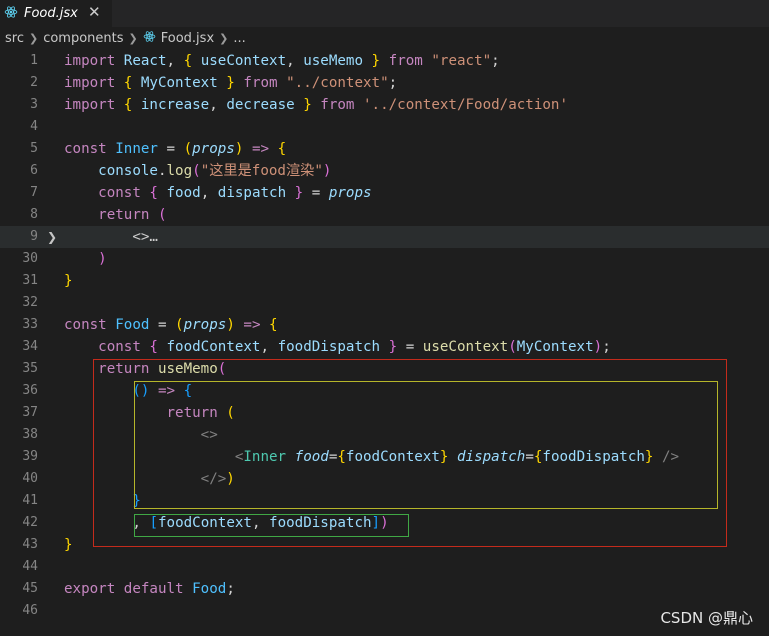  I want to click on code-line: 37 return (, so click(384, 413).